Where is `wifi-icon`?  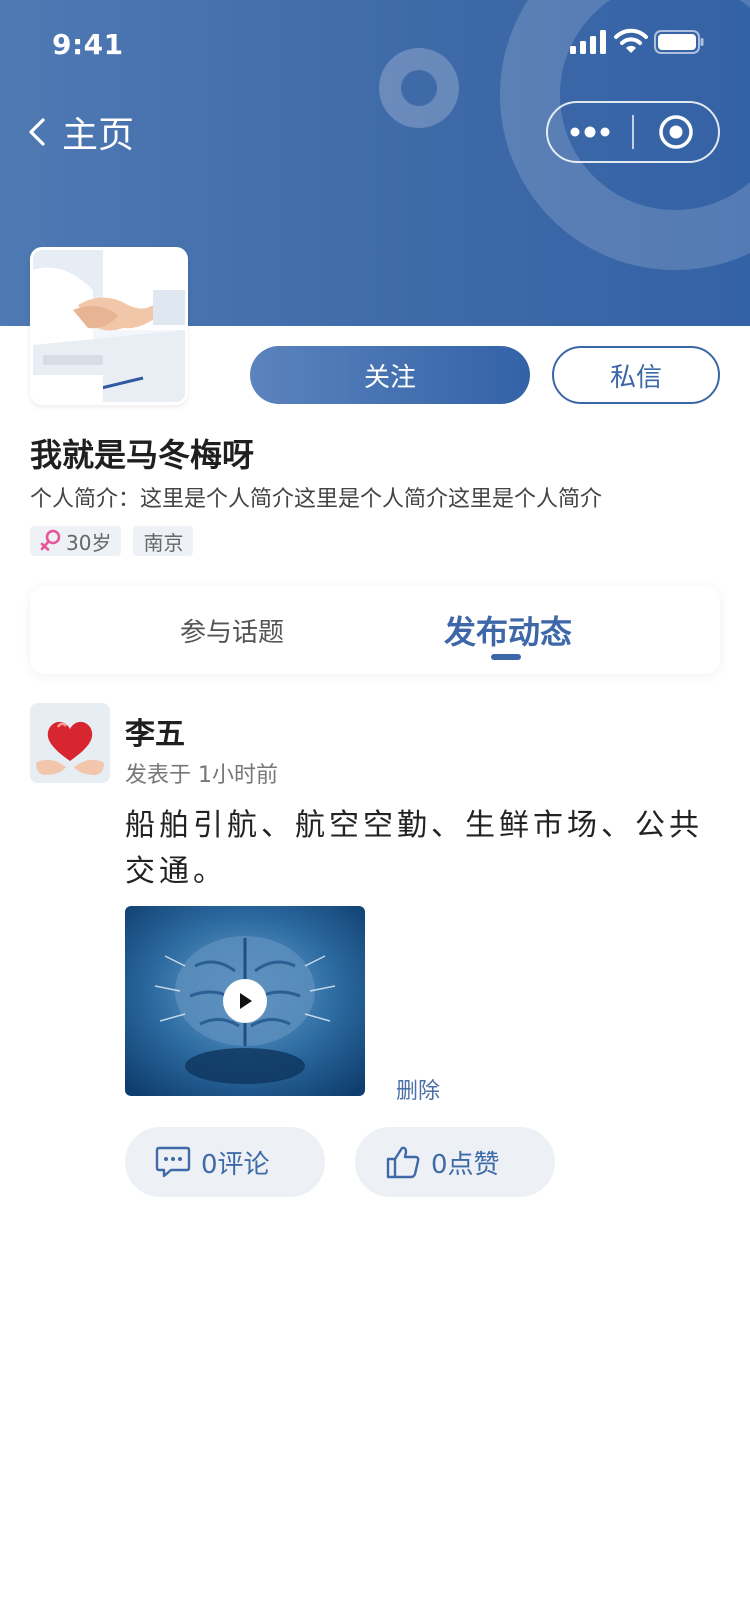 wifi-icon is located at coordinates (631, 40).